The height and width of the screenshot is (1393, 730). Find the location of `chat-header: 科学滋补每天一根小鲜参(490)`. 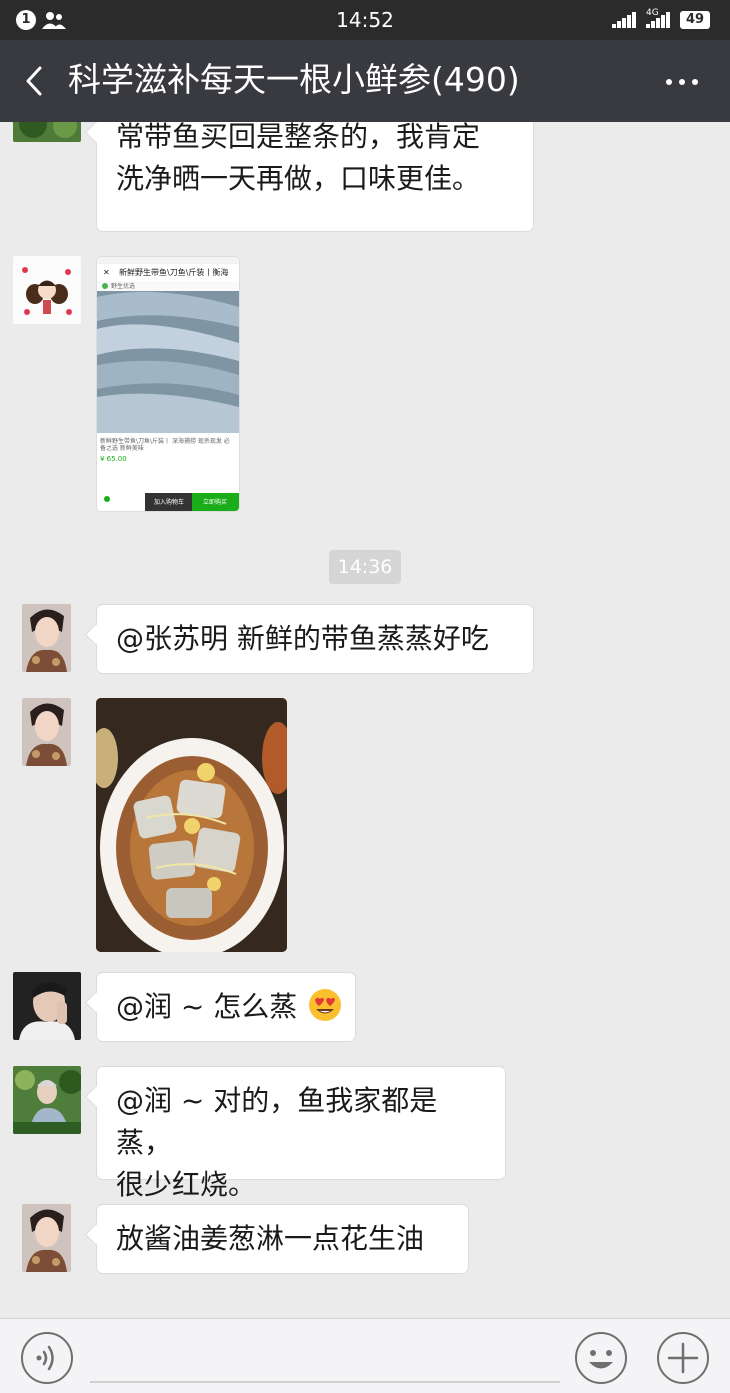

chat-header: 科学滋补每天一根小鲜参(490) is located at coordinates (365, 81).